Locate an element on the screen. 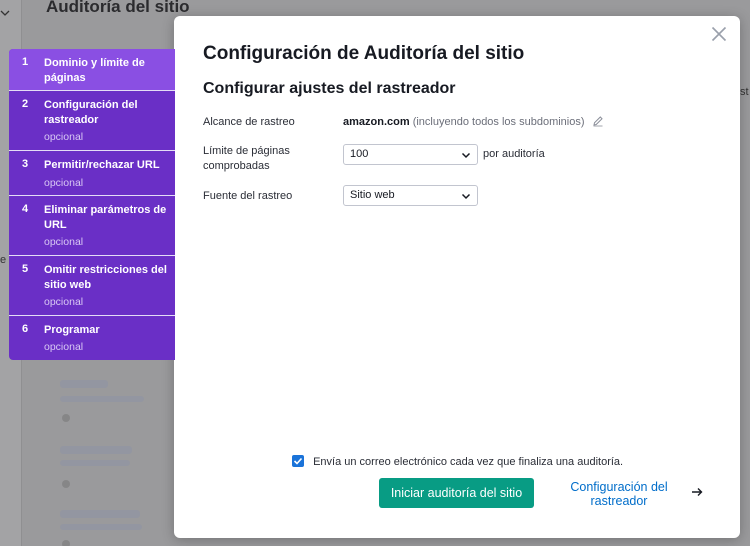 Image resolution: width=750 pixels, height=546 pixels. check-icon is located at coordinates (298, 461).